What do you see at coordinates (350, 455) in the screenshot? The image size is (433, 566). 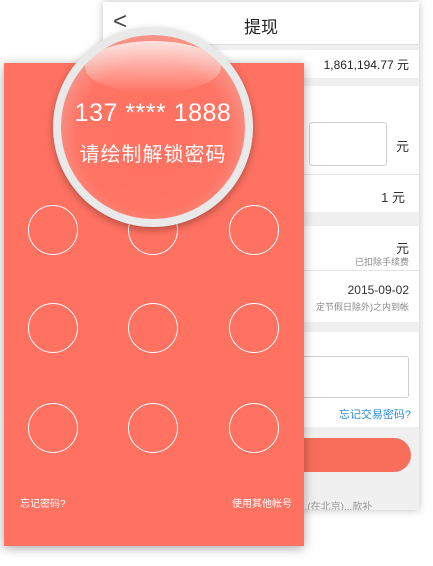 I see `confirm-withdraw-button` at bounding box center [350, 455].